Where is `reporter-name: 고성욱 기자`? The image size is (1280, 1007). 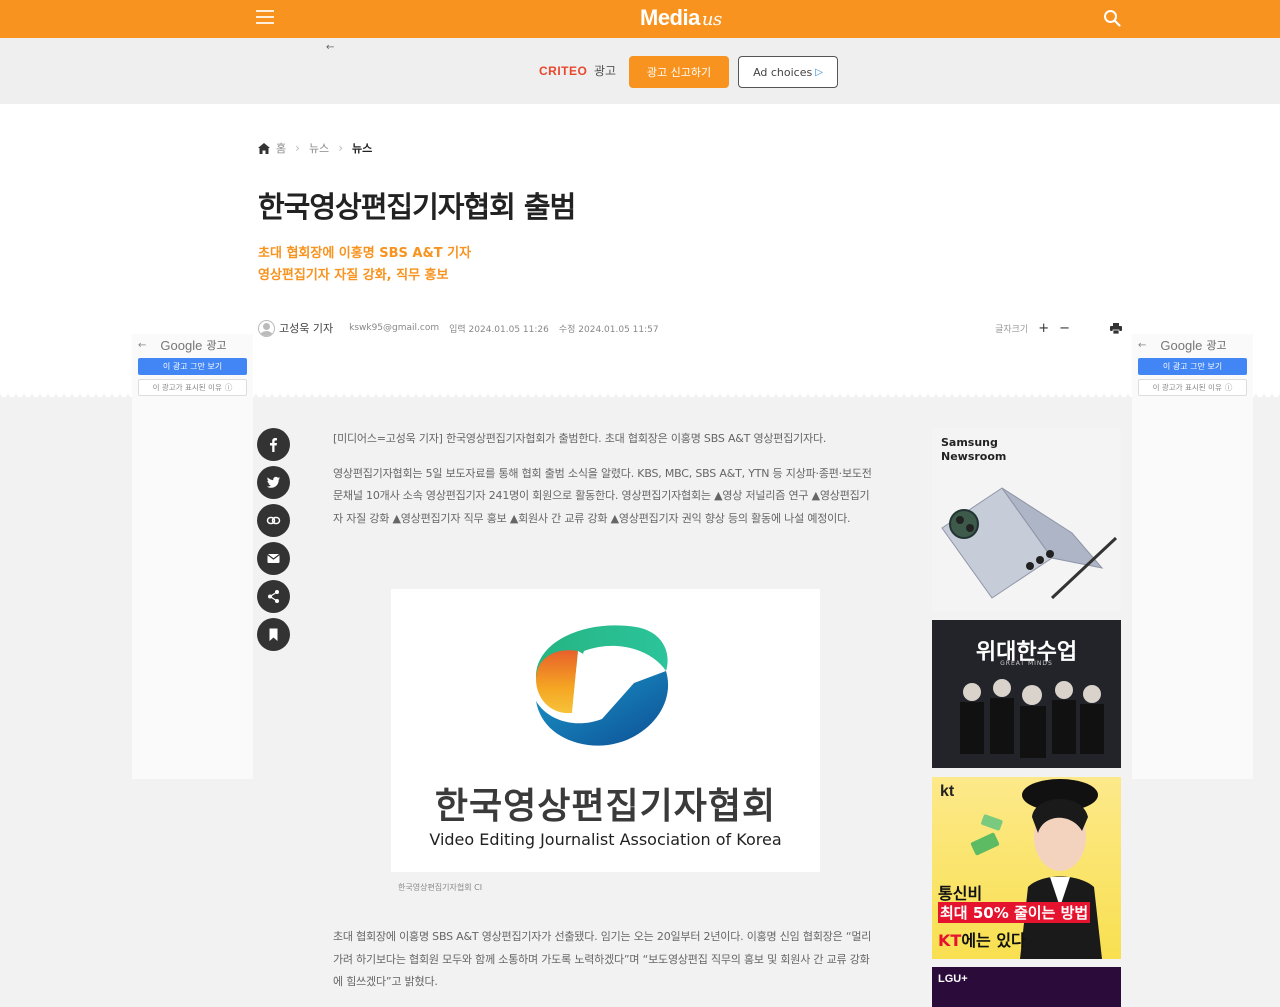
reporter-name: 고성욱 기자 is located at coordinates (306, 328).